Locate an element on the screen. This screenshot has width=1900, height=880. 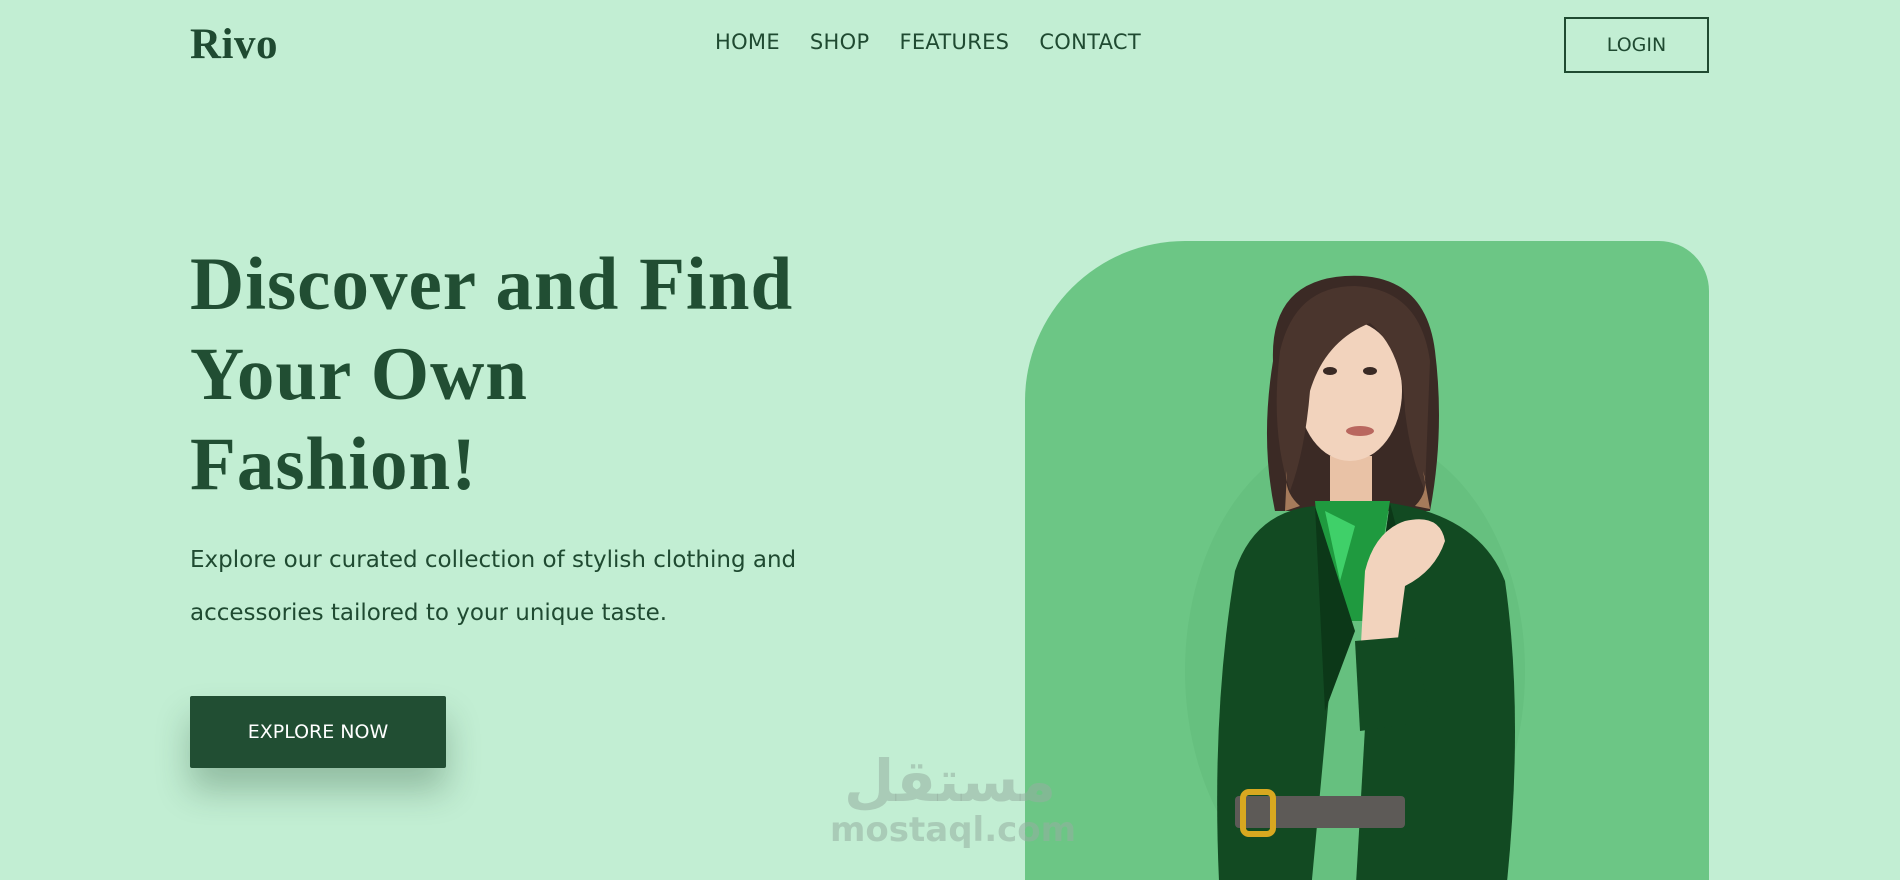
nav-features-link: FEATURES is located at coordinates (954, 42).